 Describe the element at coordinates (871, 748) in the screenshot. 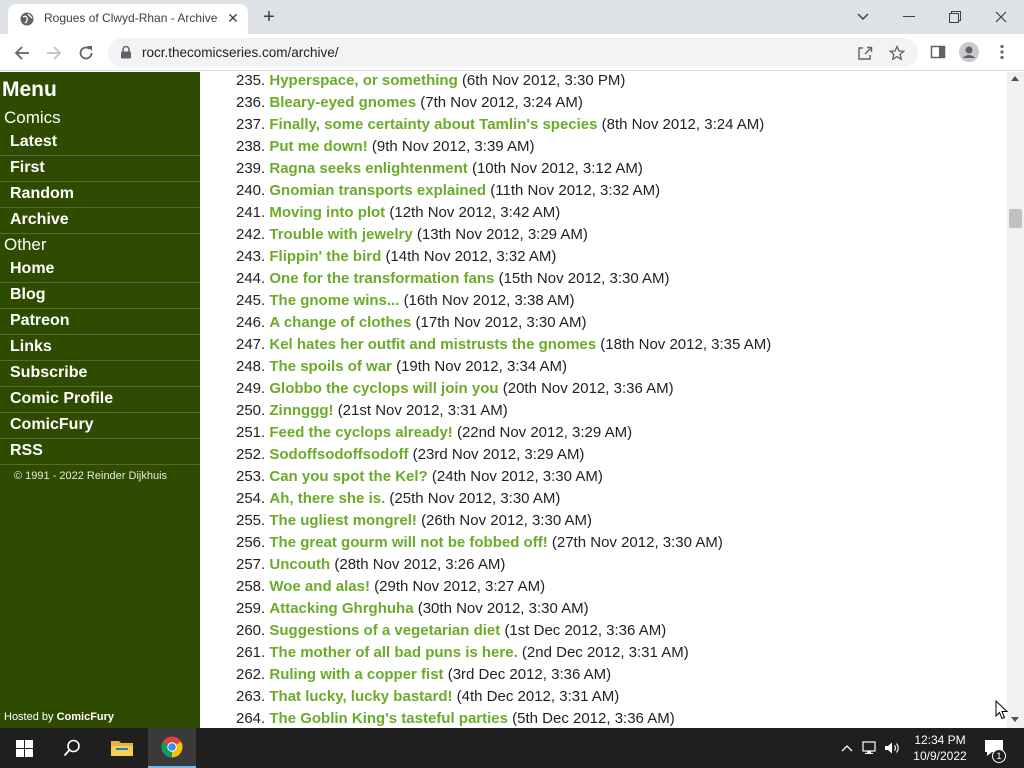

I see `network-icon` at that location.